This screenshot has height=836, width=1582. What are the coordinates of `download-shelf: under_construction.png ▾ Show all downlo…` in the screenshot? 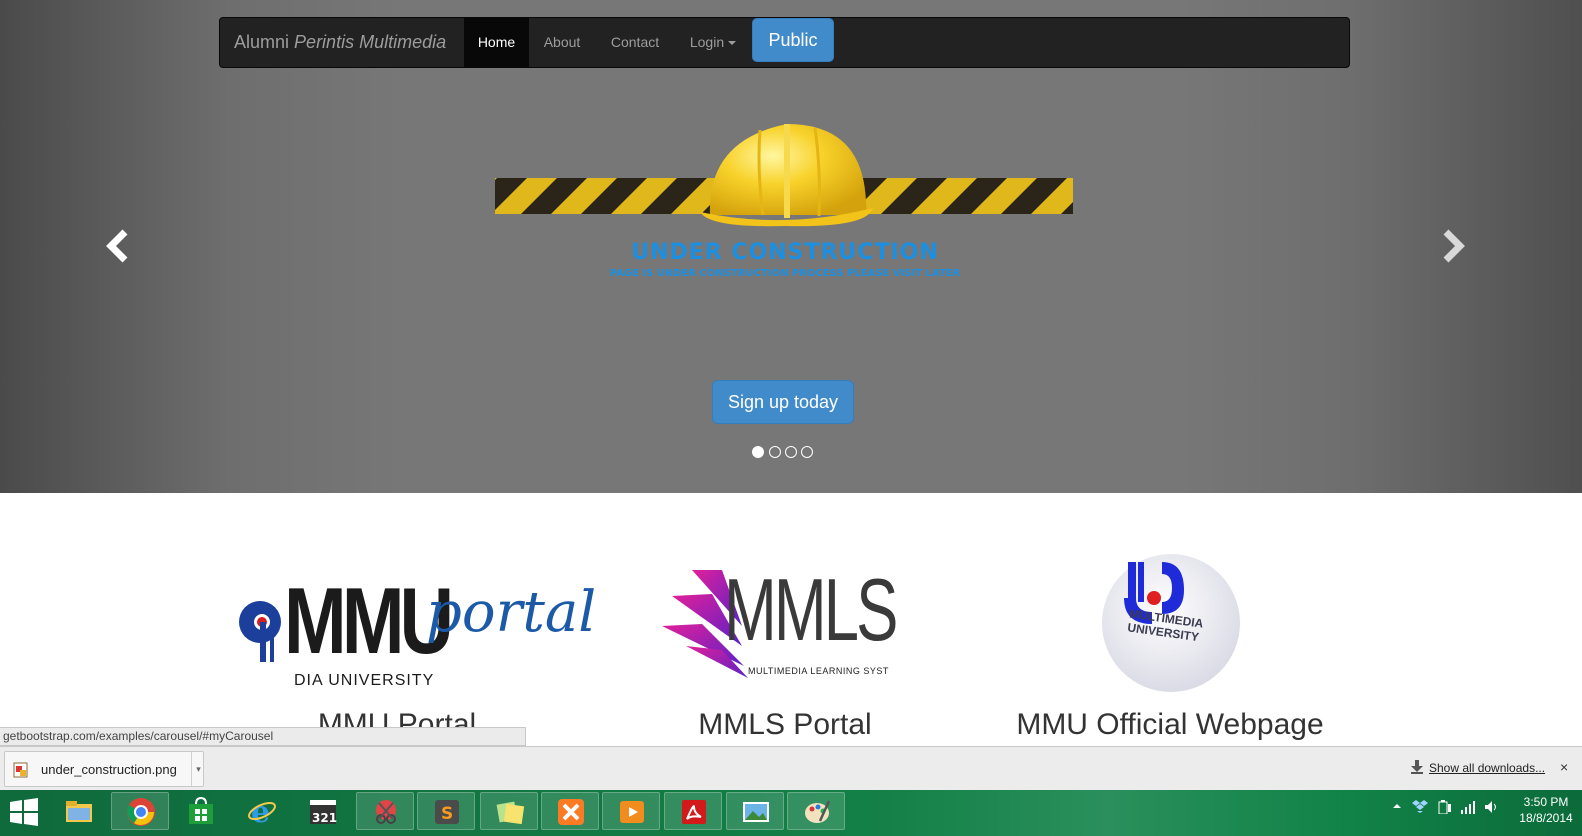 It's located at (791, 768).